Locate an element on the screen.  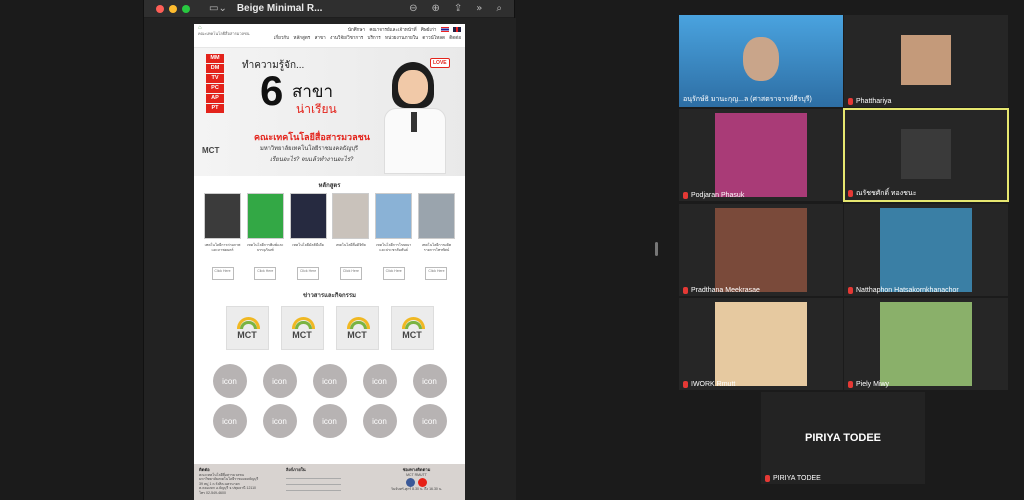
fullscreen-window-button is located at coordinates (186, 8).